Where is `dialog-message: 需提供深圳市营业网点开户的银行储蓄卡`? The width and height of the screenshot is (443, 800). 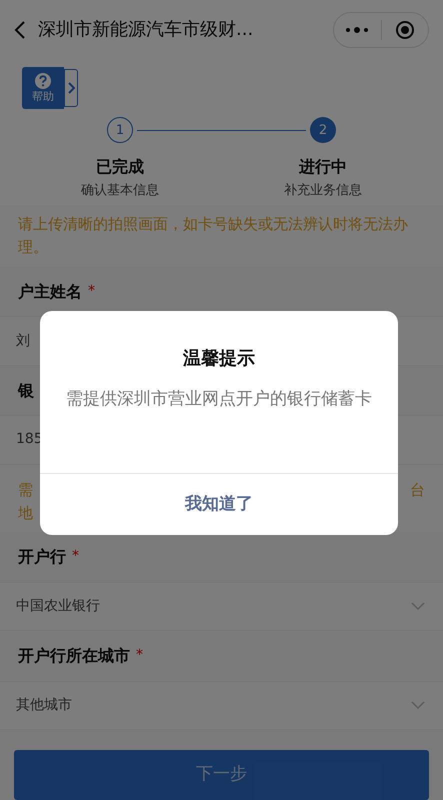
dialog-message: 需提供深圳市营业网点开户的银行储蓄卡 is located at coordinates (219, 399).